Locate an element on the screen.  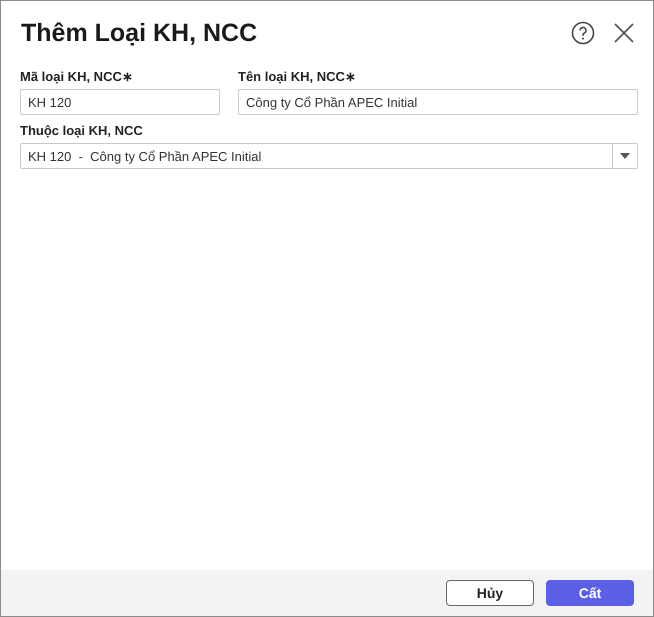
caret-icon is located at coordinates (625, 156).